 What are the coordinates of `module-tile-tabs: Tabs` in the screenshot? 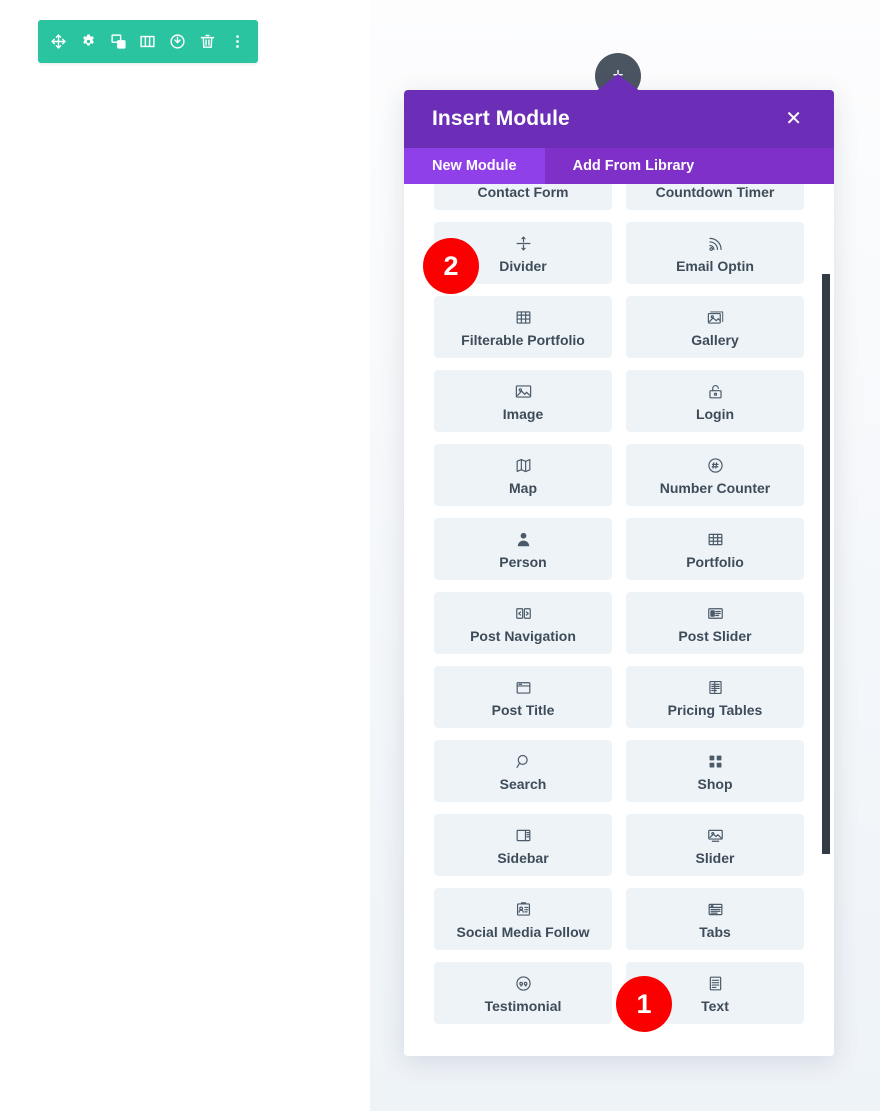 It's located at (715, 919).